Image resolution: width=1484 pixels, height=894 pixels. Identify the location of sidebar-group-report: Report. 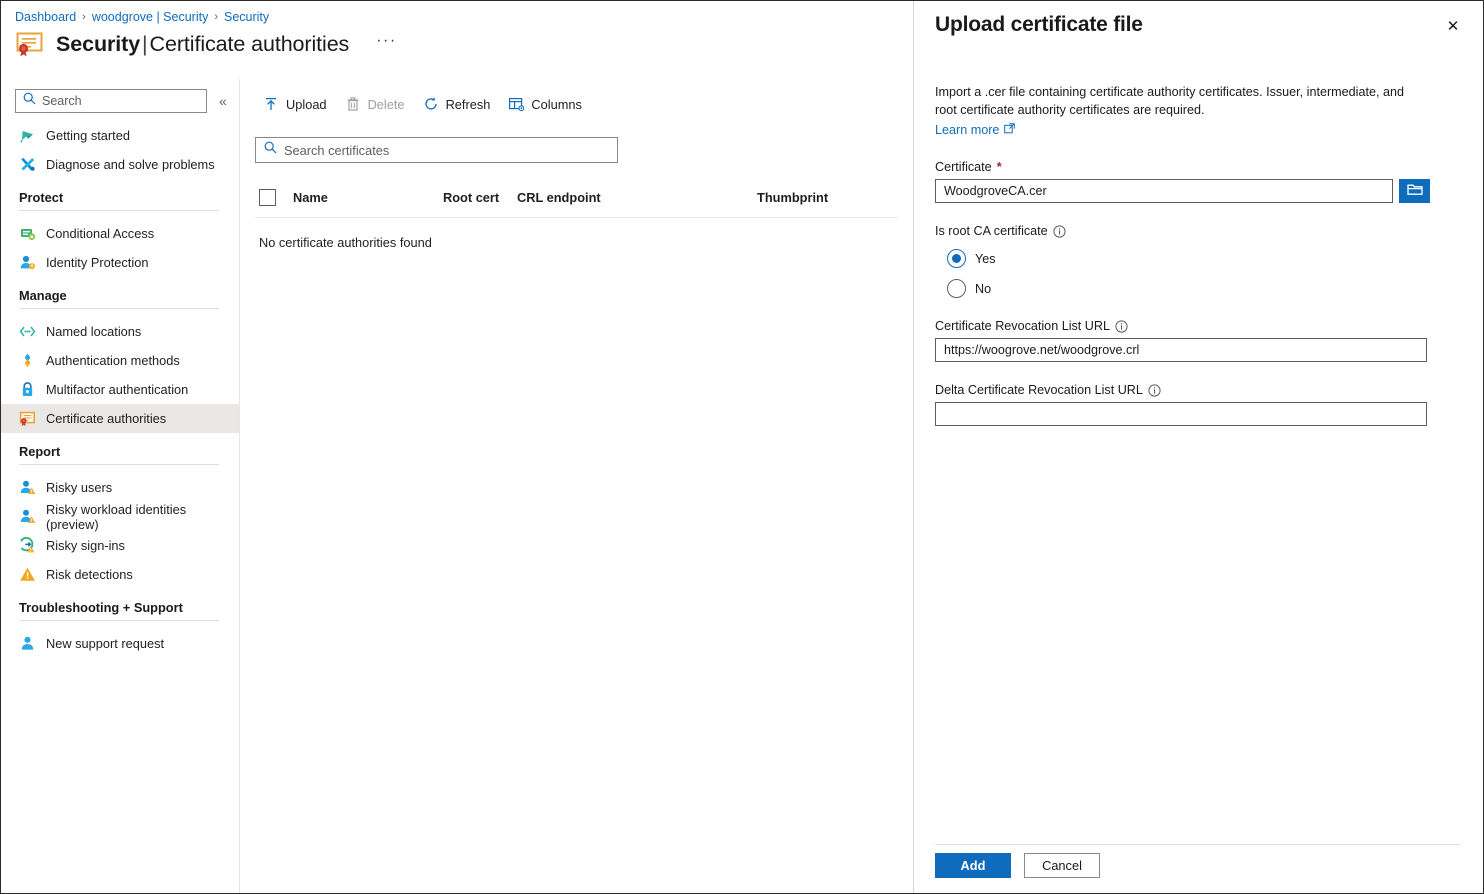
(120, 454).